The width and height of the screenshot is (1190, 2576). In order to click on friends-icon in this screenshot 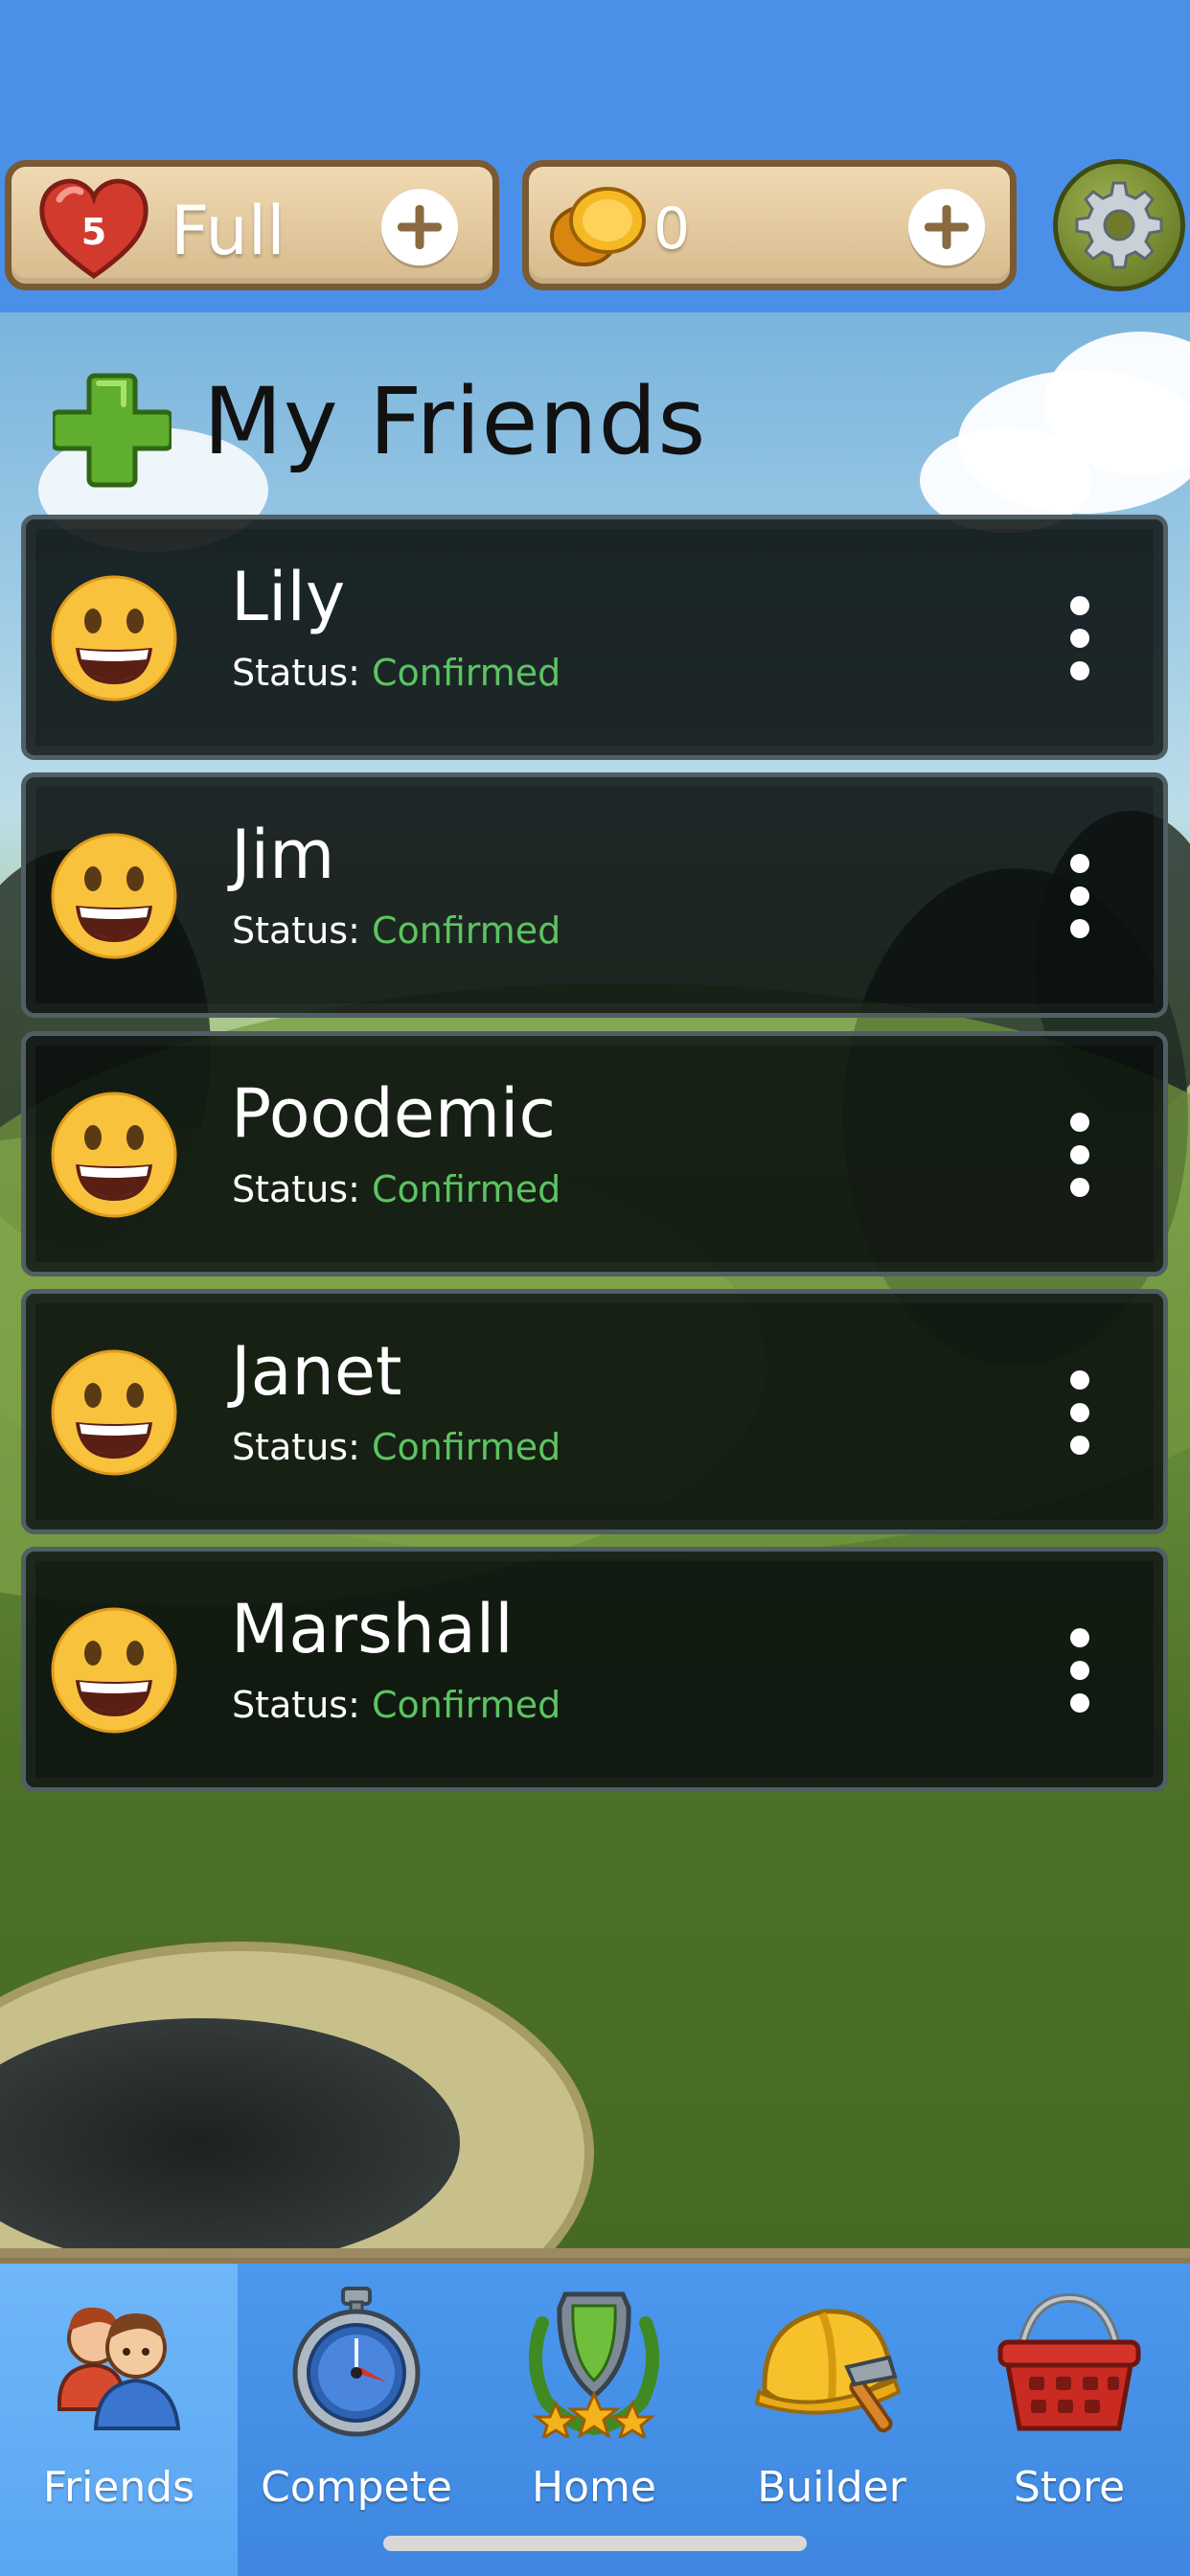, I will do `click(119, 2368)`.